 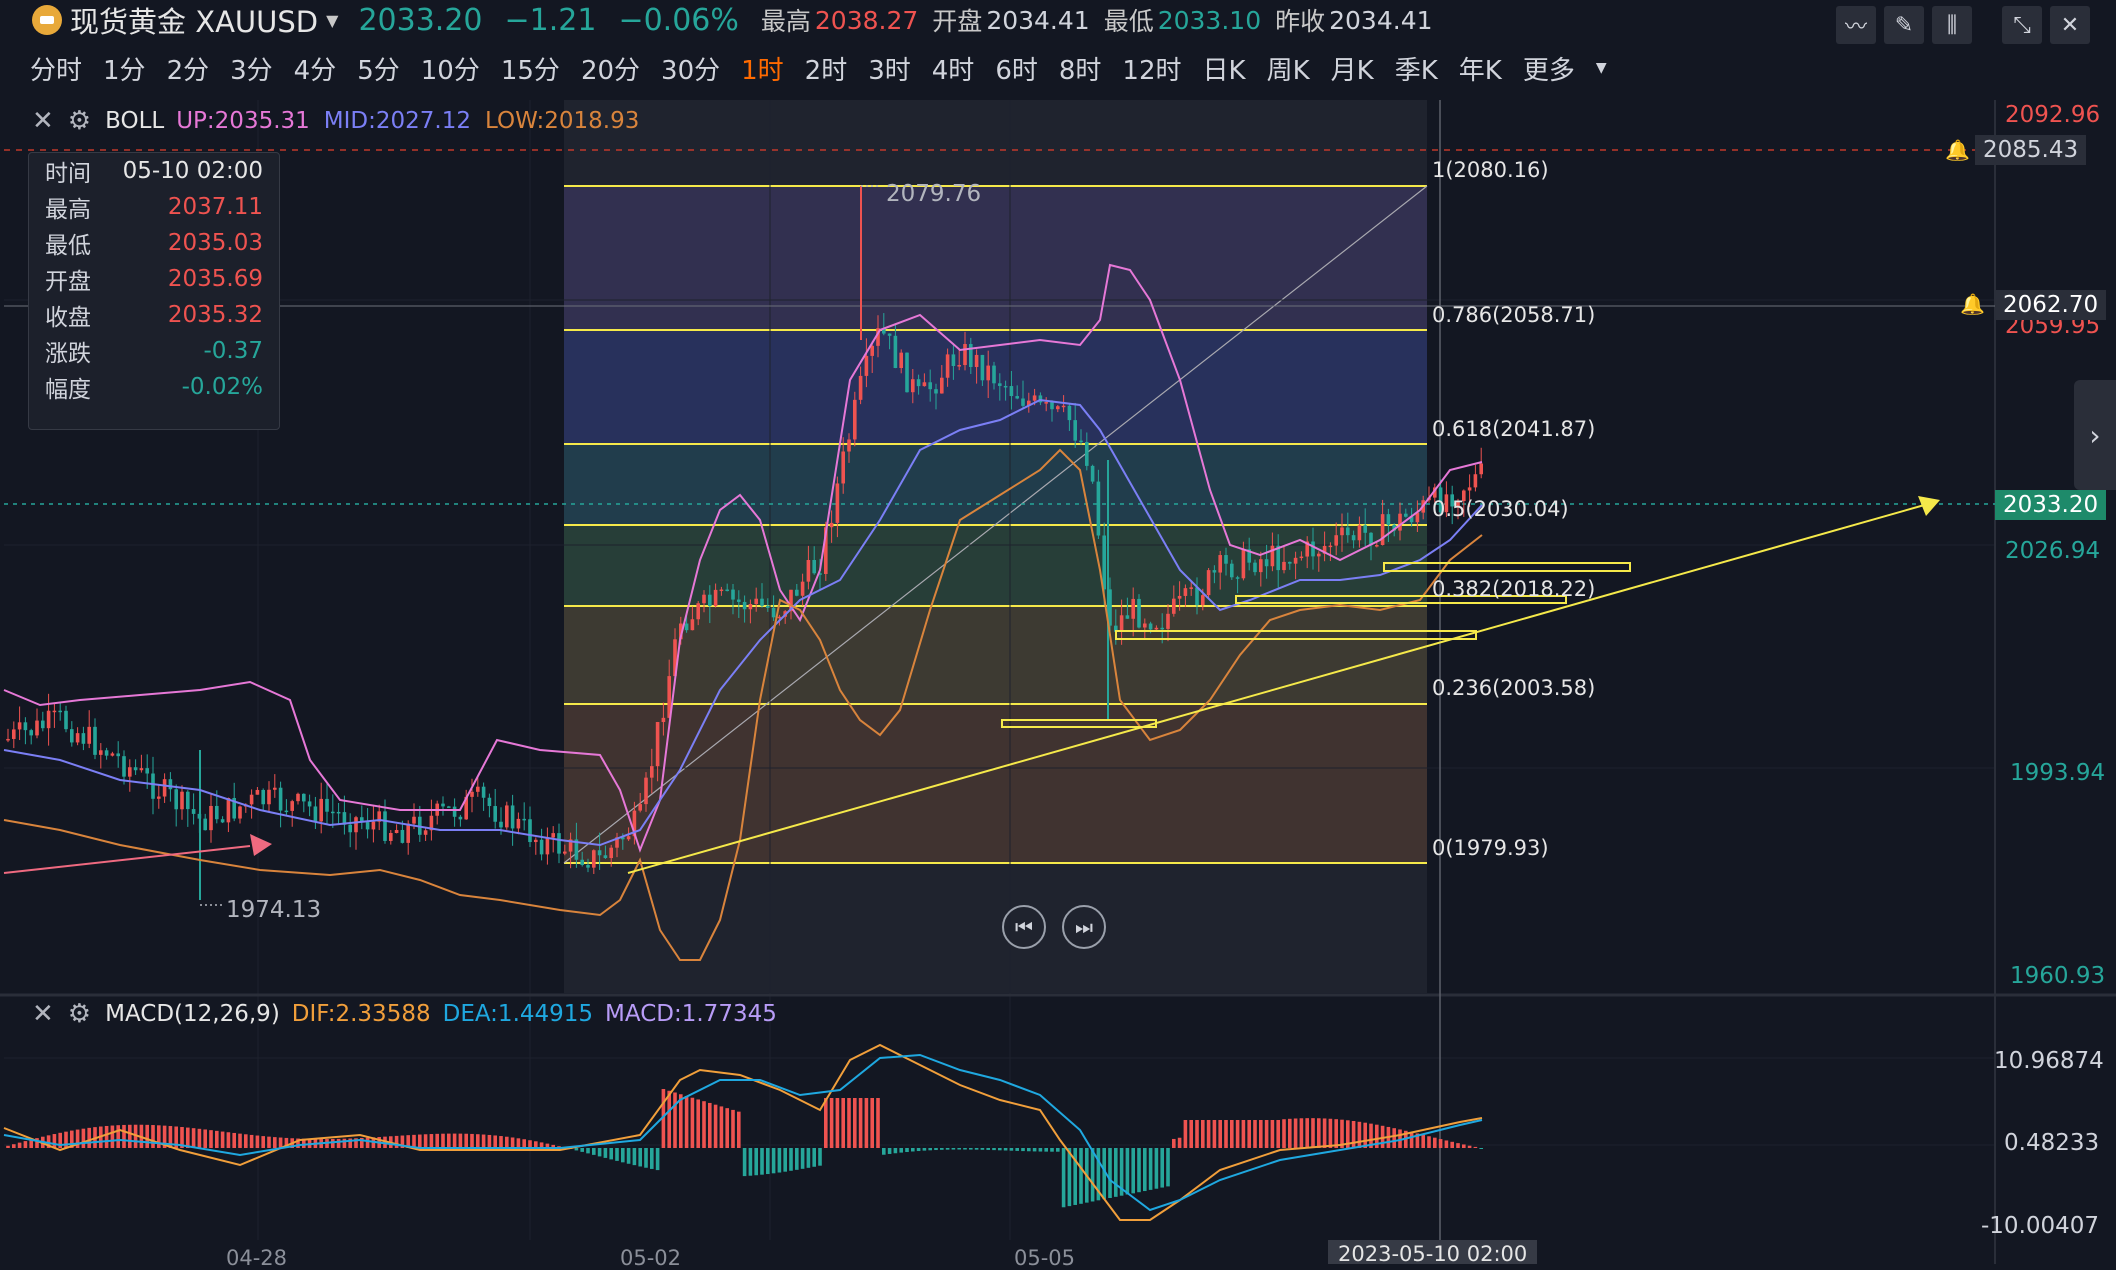 I want to click on header-toolbar: 〰 ✎ ⫼ ⤡ ✕, so click(x=1959, y=25).